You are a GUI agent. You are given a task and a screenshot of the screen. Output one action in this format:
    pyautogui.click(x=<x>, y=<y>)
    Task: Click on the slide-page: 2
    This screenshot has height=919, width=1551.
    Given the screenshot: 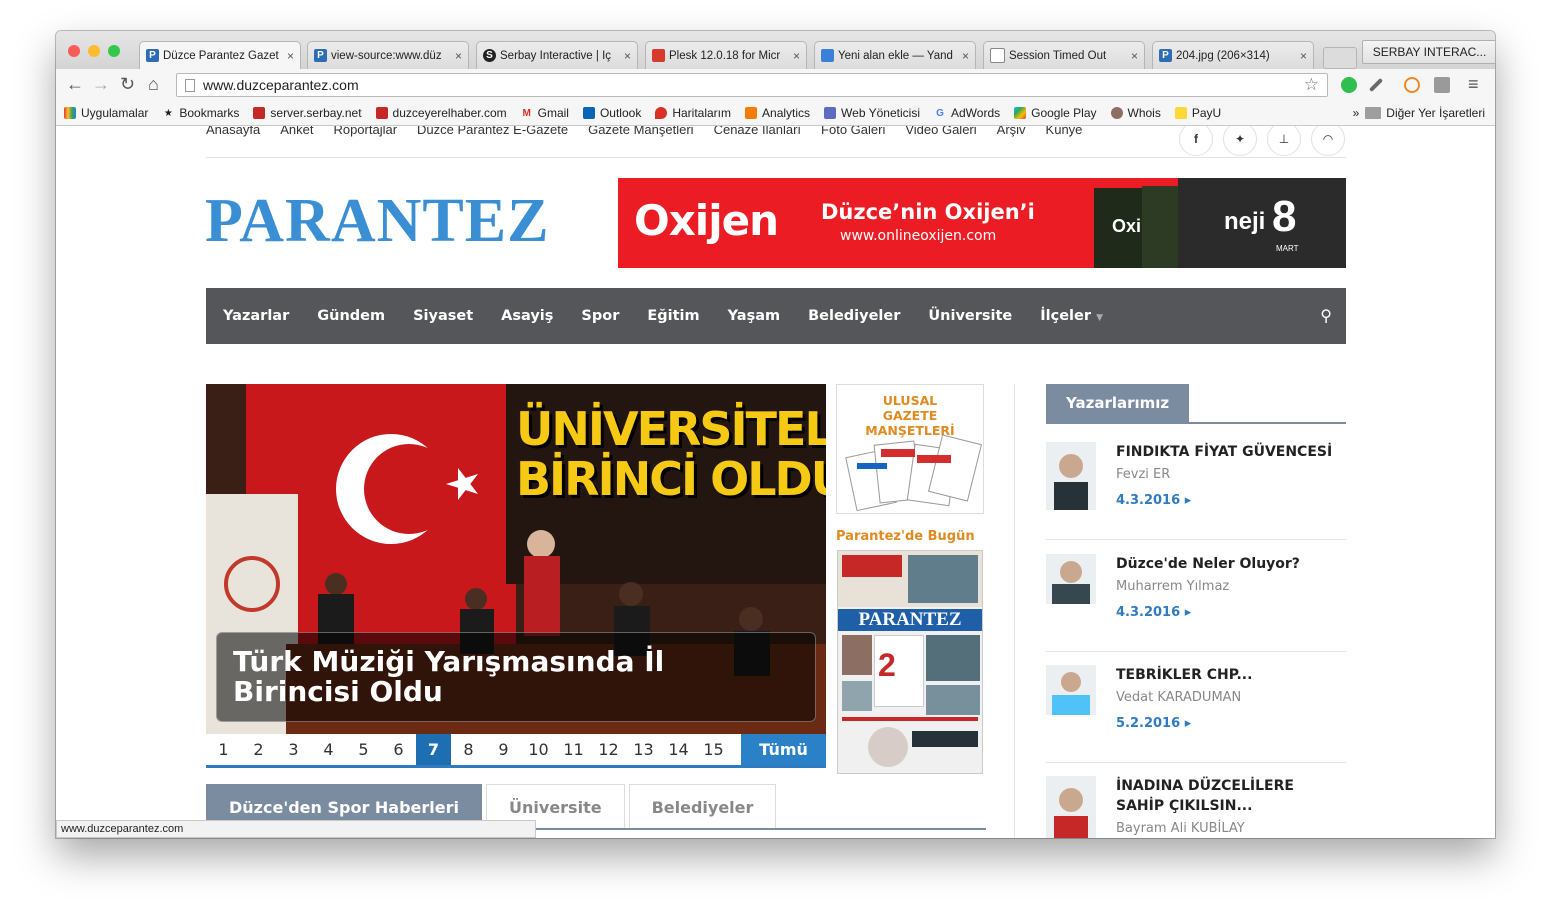 What is the action you would take?
    pyautogui.click(x=258, y=749)
    